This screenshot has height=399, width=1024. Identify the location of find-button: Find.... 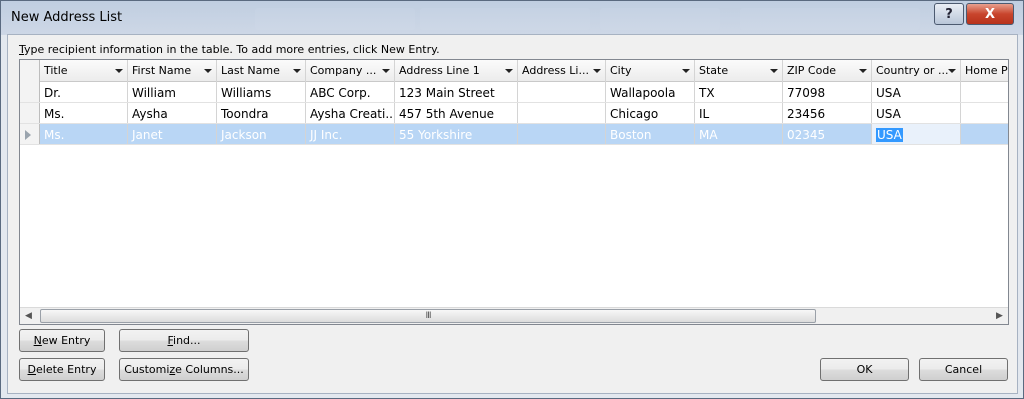
(184, 340).